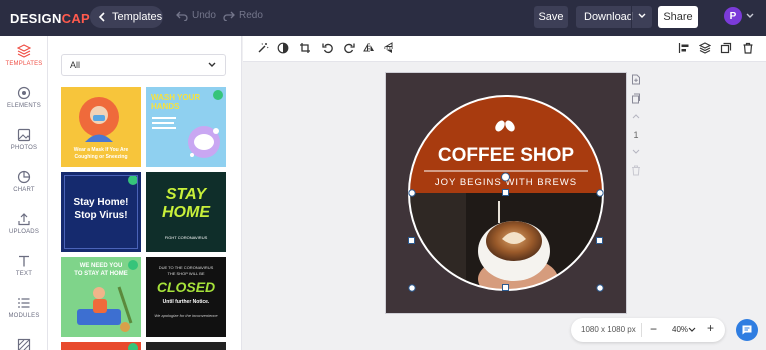 The image size is (766, 350). Describe the element at coordinates (24, 106) in the screenshot. I see `rail-label-elements: ELEMENTS` at that location.